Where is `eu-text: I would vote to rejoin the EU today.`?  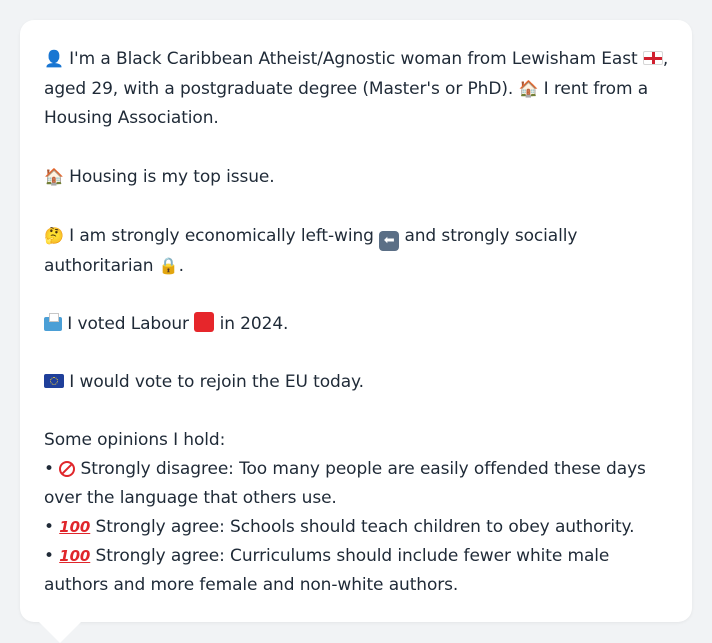 eu-text: I would vote to rejoin the EU today. is located at coordinates (214, 382).